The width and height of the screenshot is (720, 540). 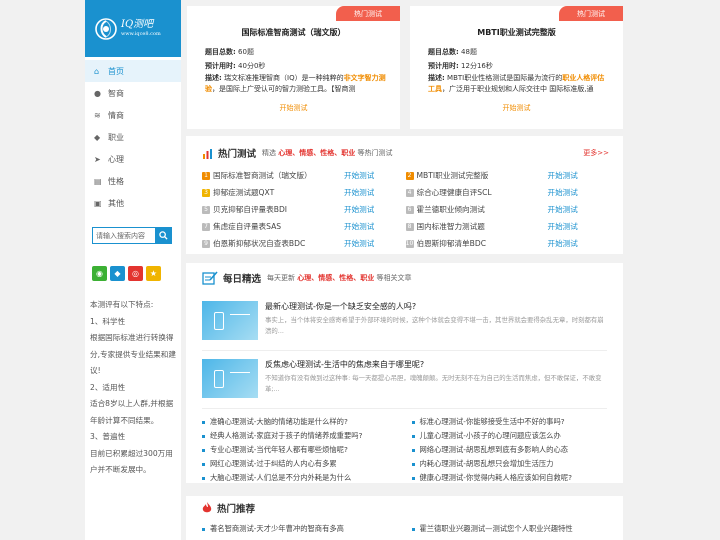 I want to click on test-name: 霍兰德职业倾向测试, so click(x=482, y=209).